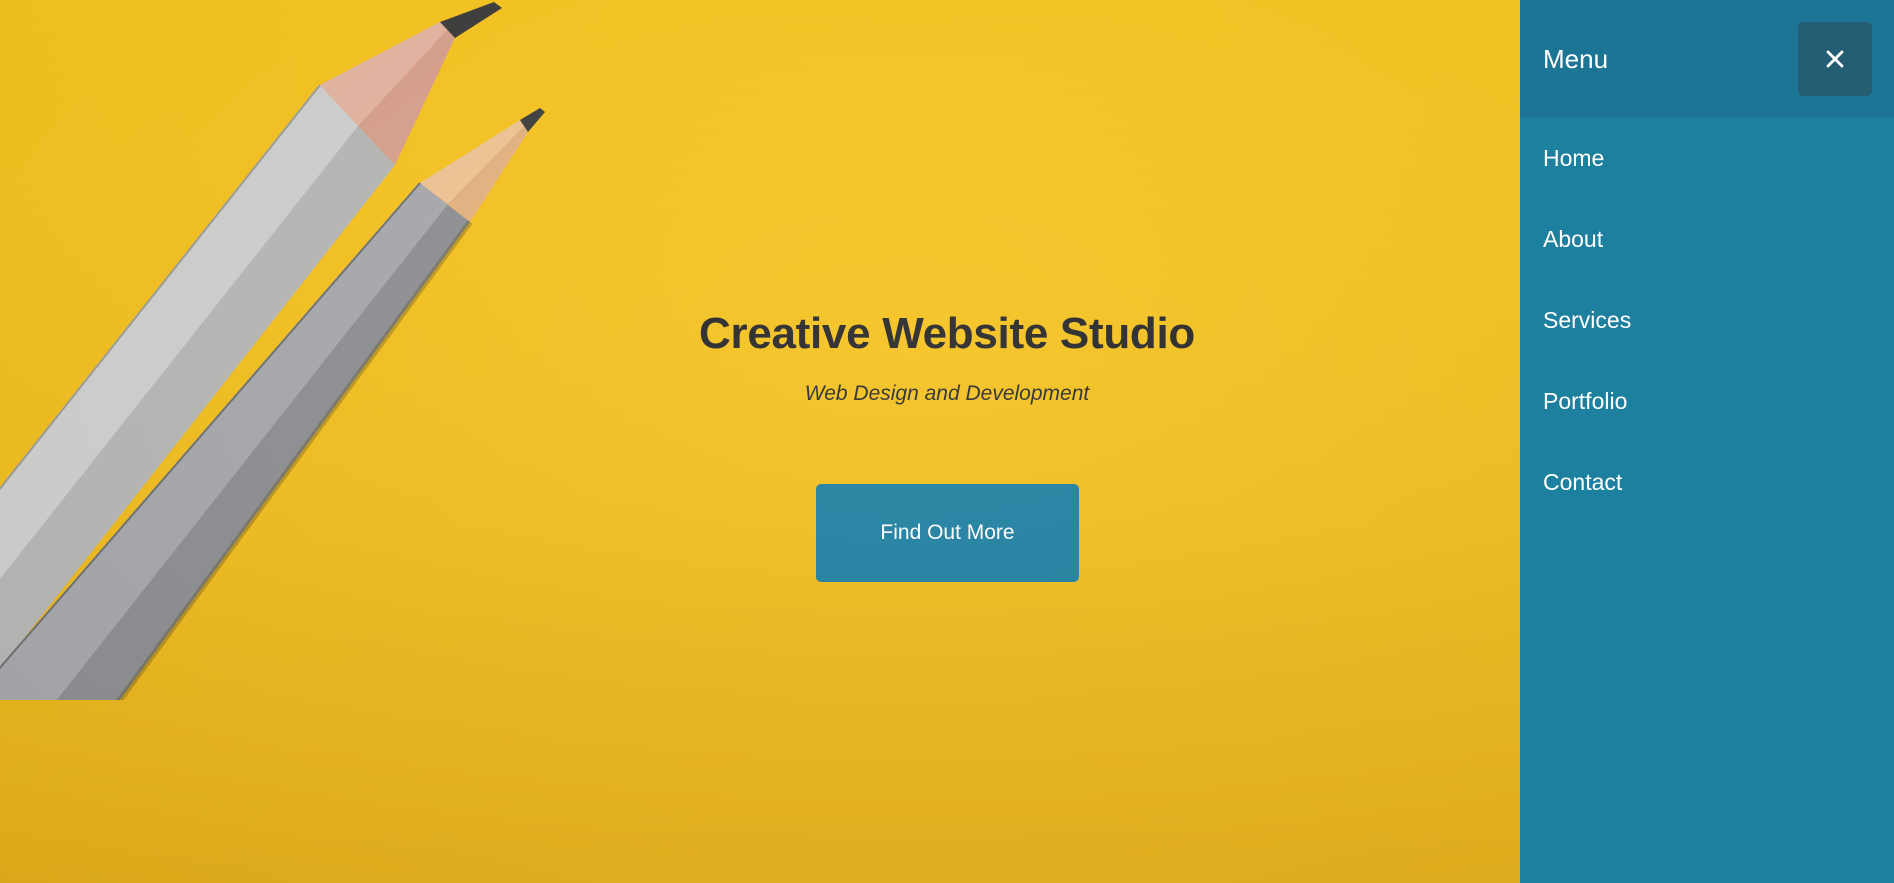 The image size is (1894, 883). Describe the element at coordinates (1707, 401) in the screenshot. I see `sidebar-item-portfolio: Portfolio` at that location.